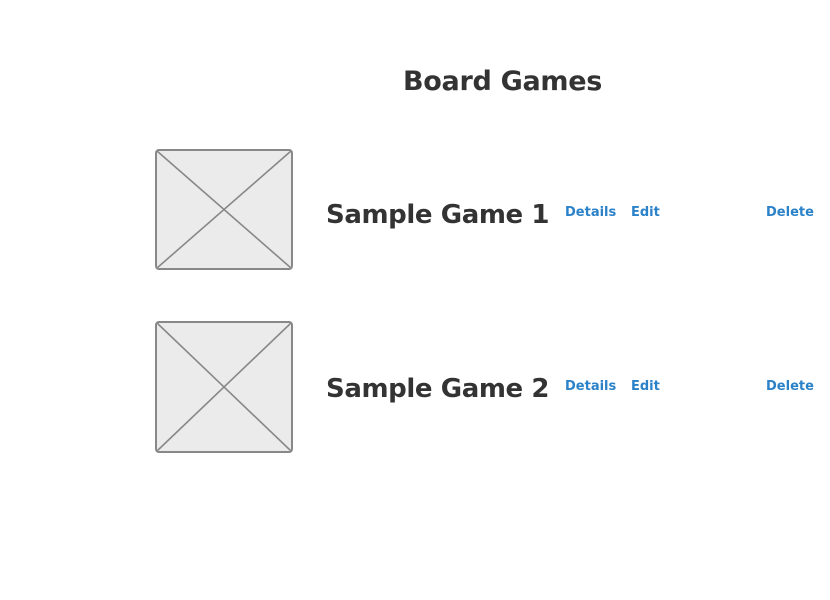 The width and height of the screenshot is (830, 600). I want to click on game-title: Sample Game 1, so click(438, 215).